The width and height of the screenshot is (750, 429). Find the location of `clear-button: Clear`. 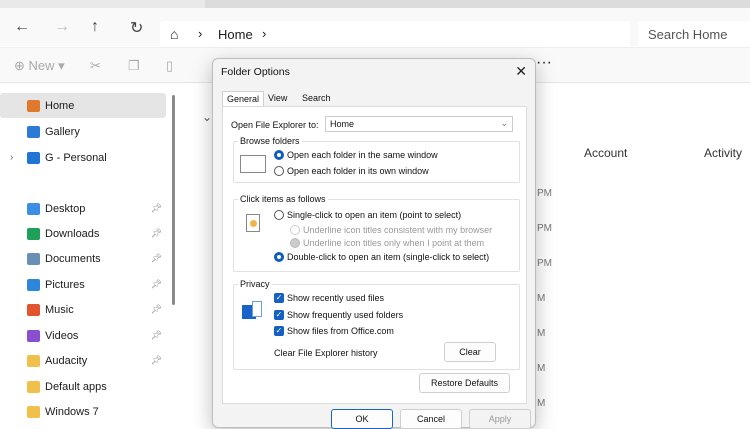

clear-button: Clear is located at coordinates (470, 352).